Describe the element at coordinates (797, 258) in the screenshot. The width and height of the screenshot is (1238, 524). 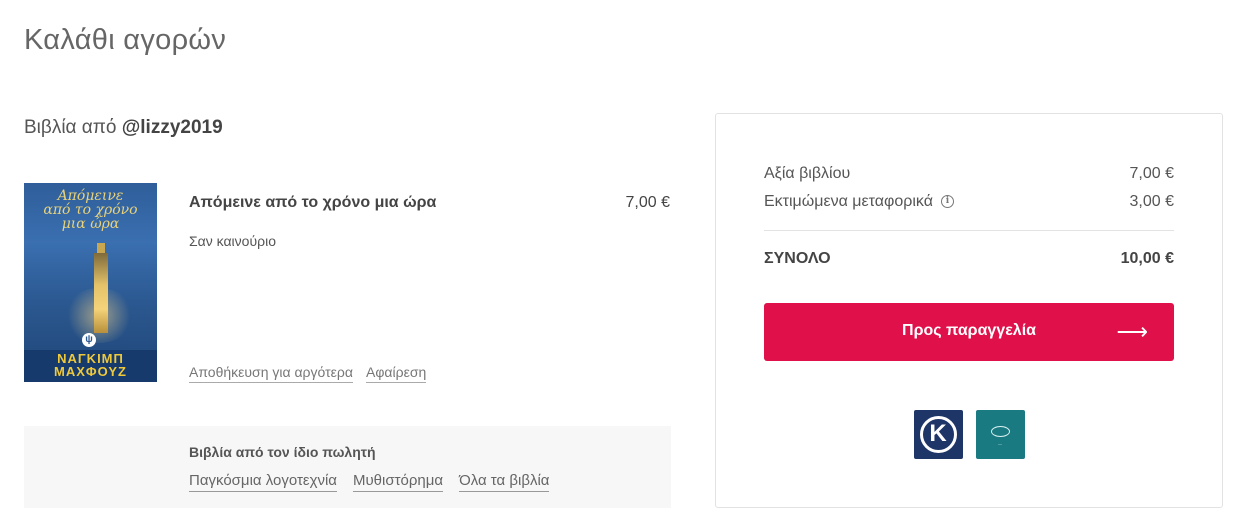
I see `total-label: ΣΥΝΟΛΟ` at that location.